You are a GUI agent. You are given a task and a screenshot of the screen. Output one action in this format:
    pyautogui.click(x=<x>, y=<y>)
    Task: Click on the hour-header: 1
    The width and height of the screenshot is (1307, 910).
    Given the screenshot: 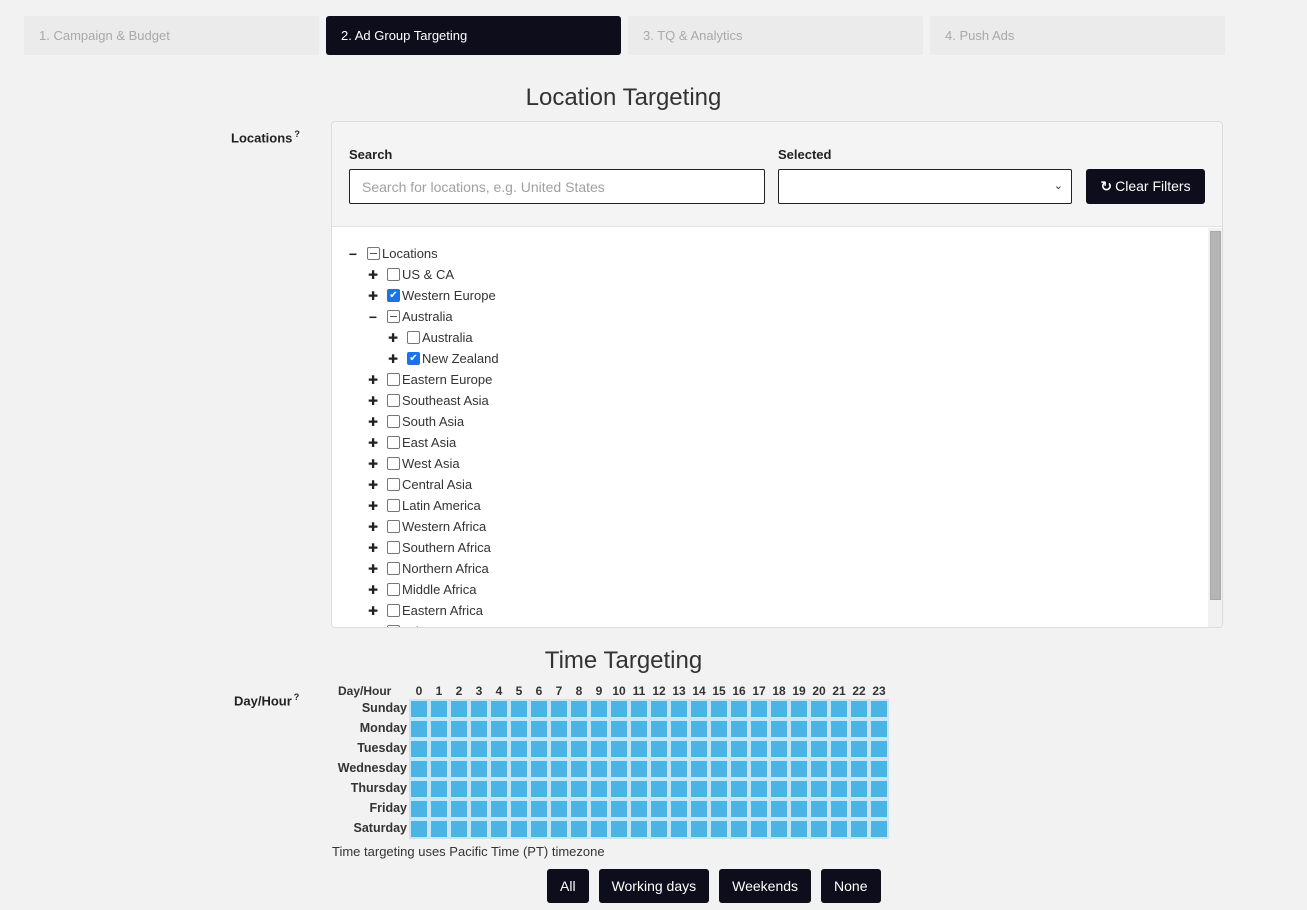 What is the action you would take?
    pyautogui.click(x=439, y=691)
    